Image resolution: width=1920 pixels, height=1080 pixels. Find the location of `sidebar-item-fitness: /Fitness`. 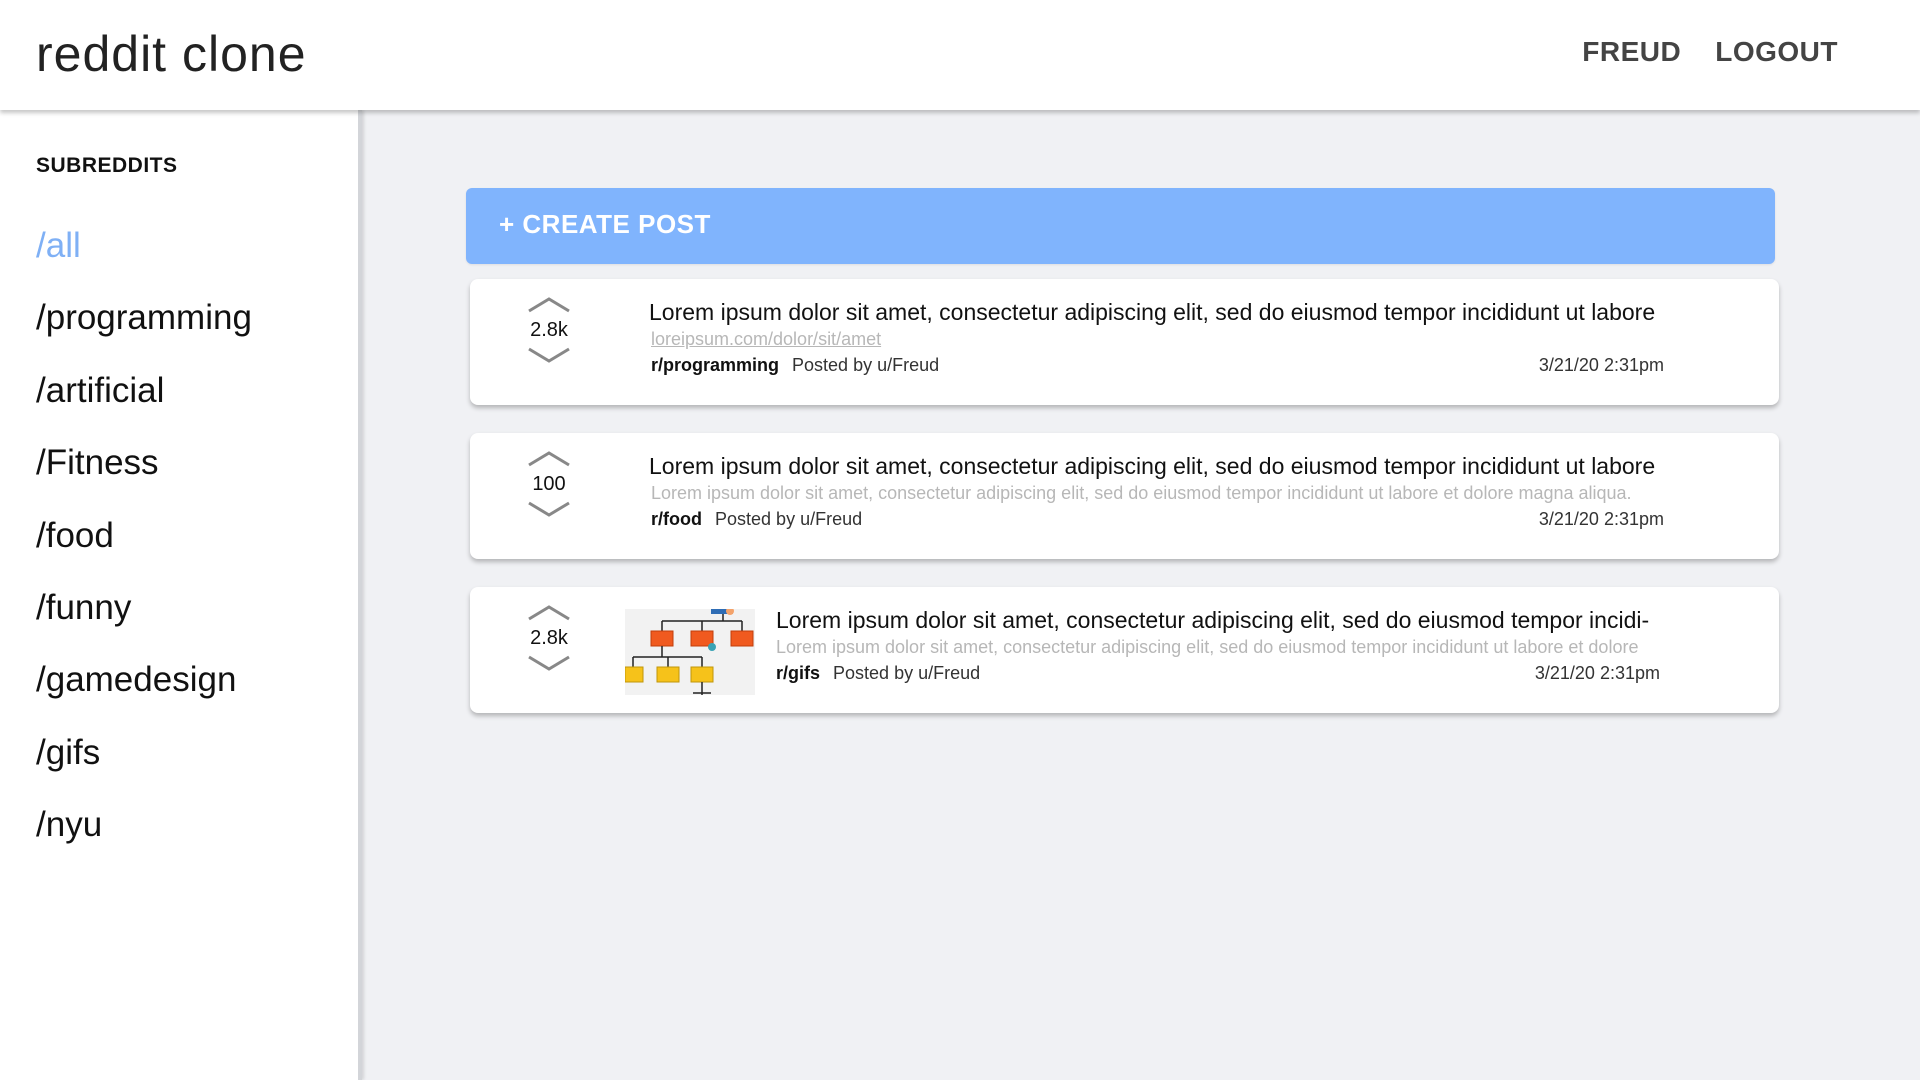

sidebar-item-fitness: /Fitness is located at coordinates (144, 463).